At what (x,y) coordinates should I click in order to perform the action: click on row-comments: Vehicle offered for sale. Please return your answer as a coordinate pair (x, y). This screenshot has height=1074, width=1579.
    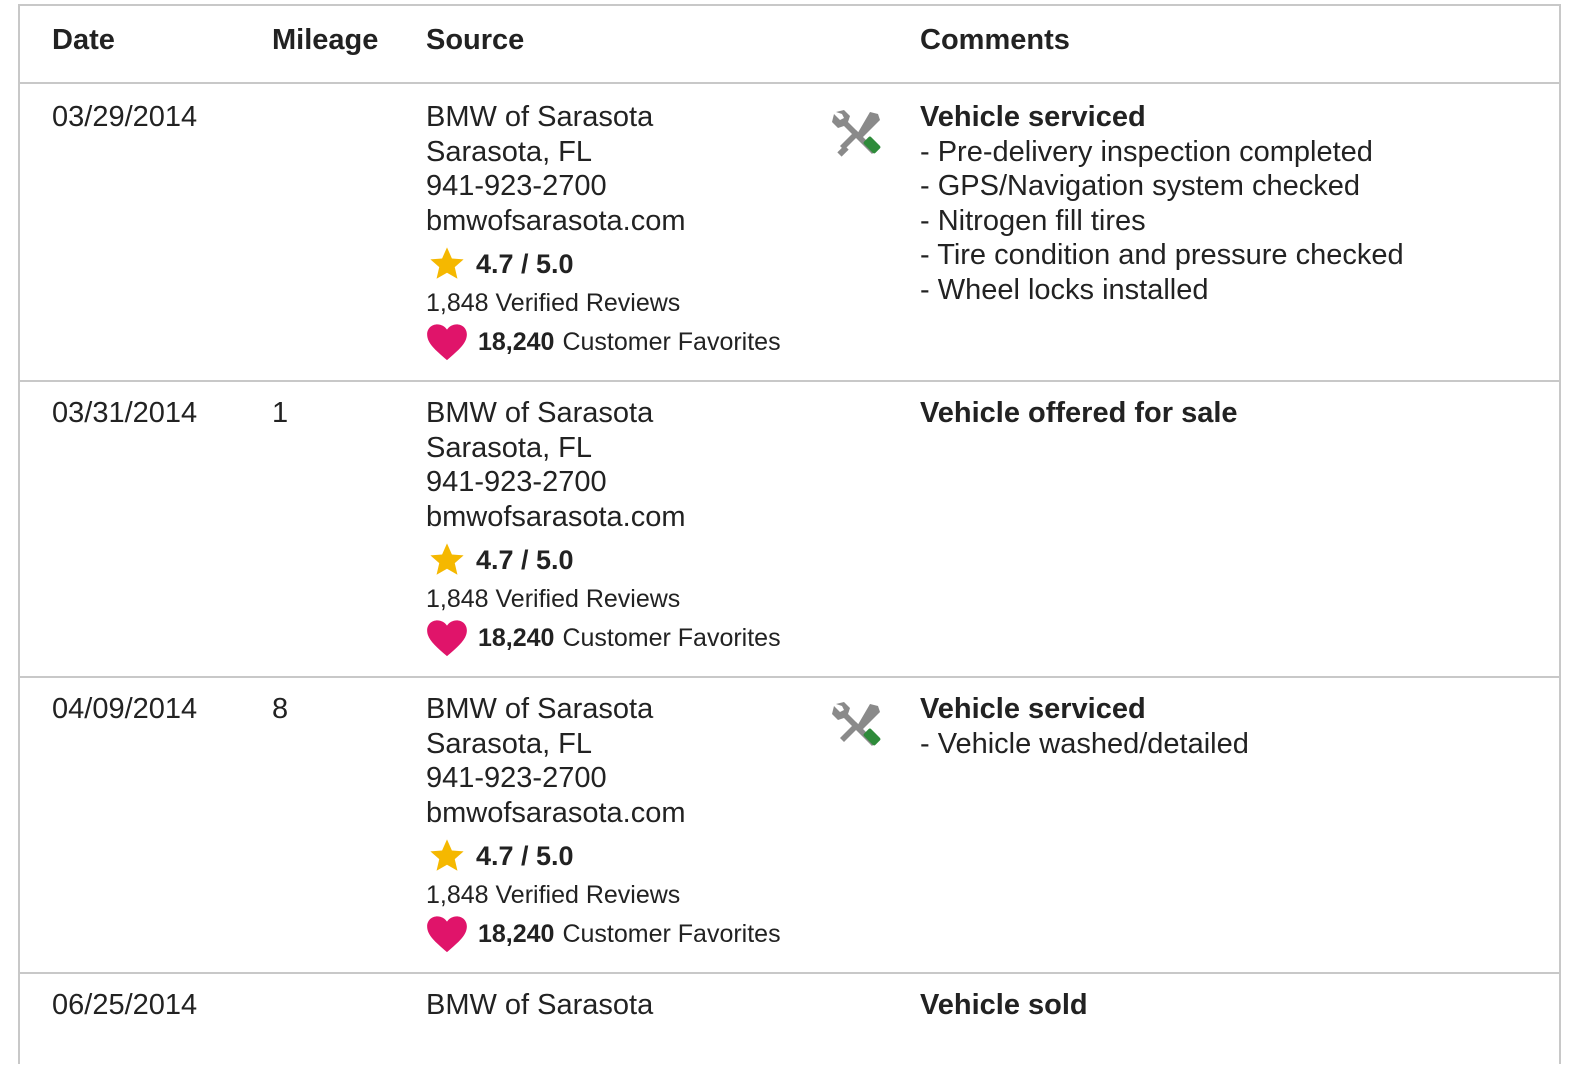
    Looking at the image, I should click on (1079, 413).